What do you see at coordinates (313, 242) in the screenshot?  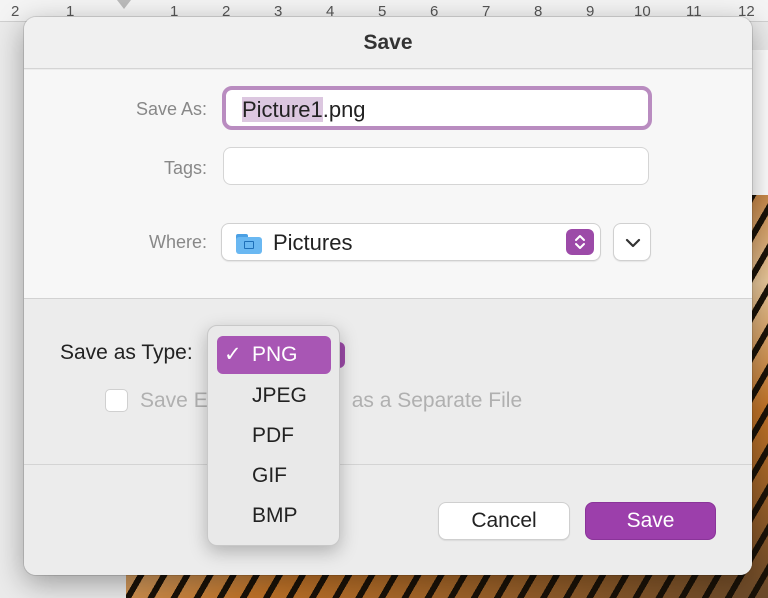 I see `where-value: Pictures` at bounding box center [313, 242].